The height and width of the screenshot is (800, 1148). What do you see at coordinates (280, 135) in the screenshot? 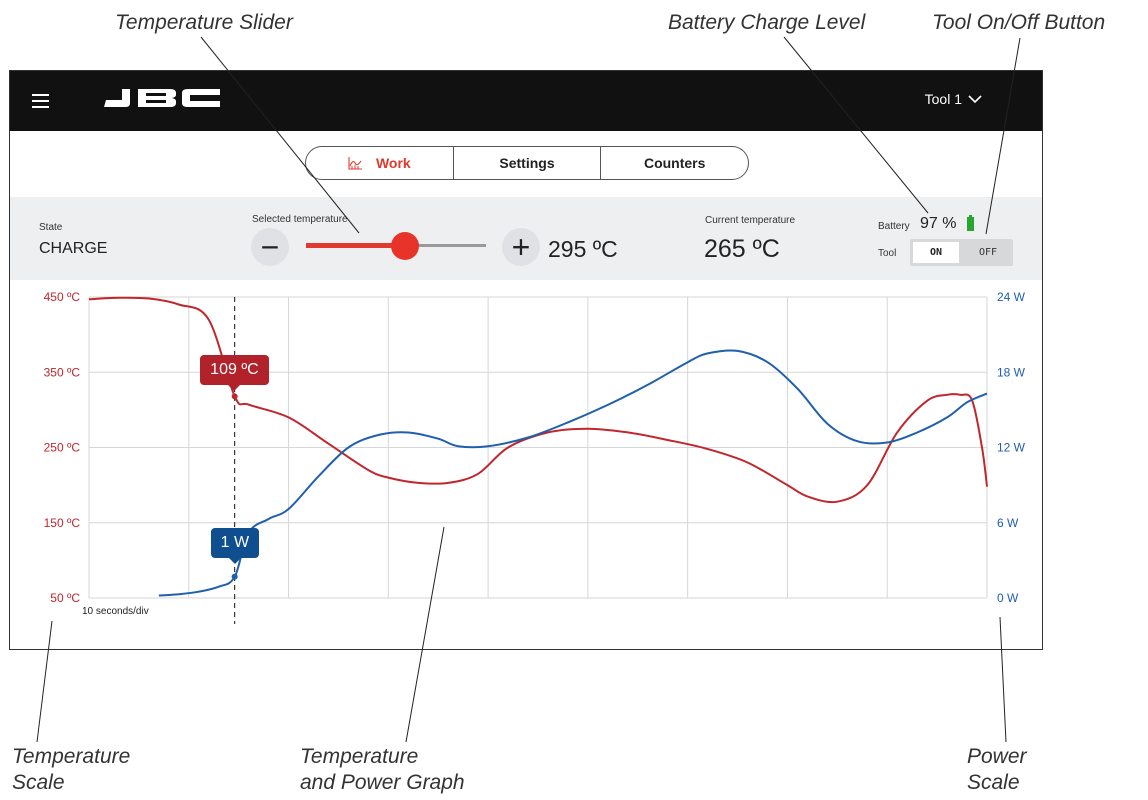
I see `leader-temperature-slider` at bounding box center [280, 135].